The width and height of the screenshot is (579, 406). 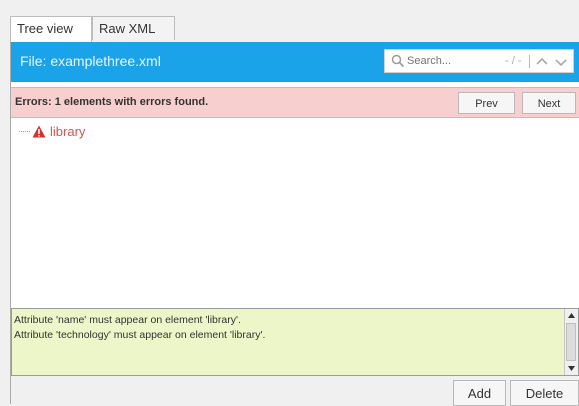 I want to click on next-error-button: Next, so click(x=549, y=103).